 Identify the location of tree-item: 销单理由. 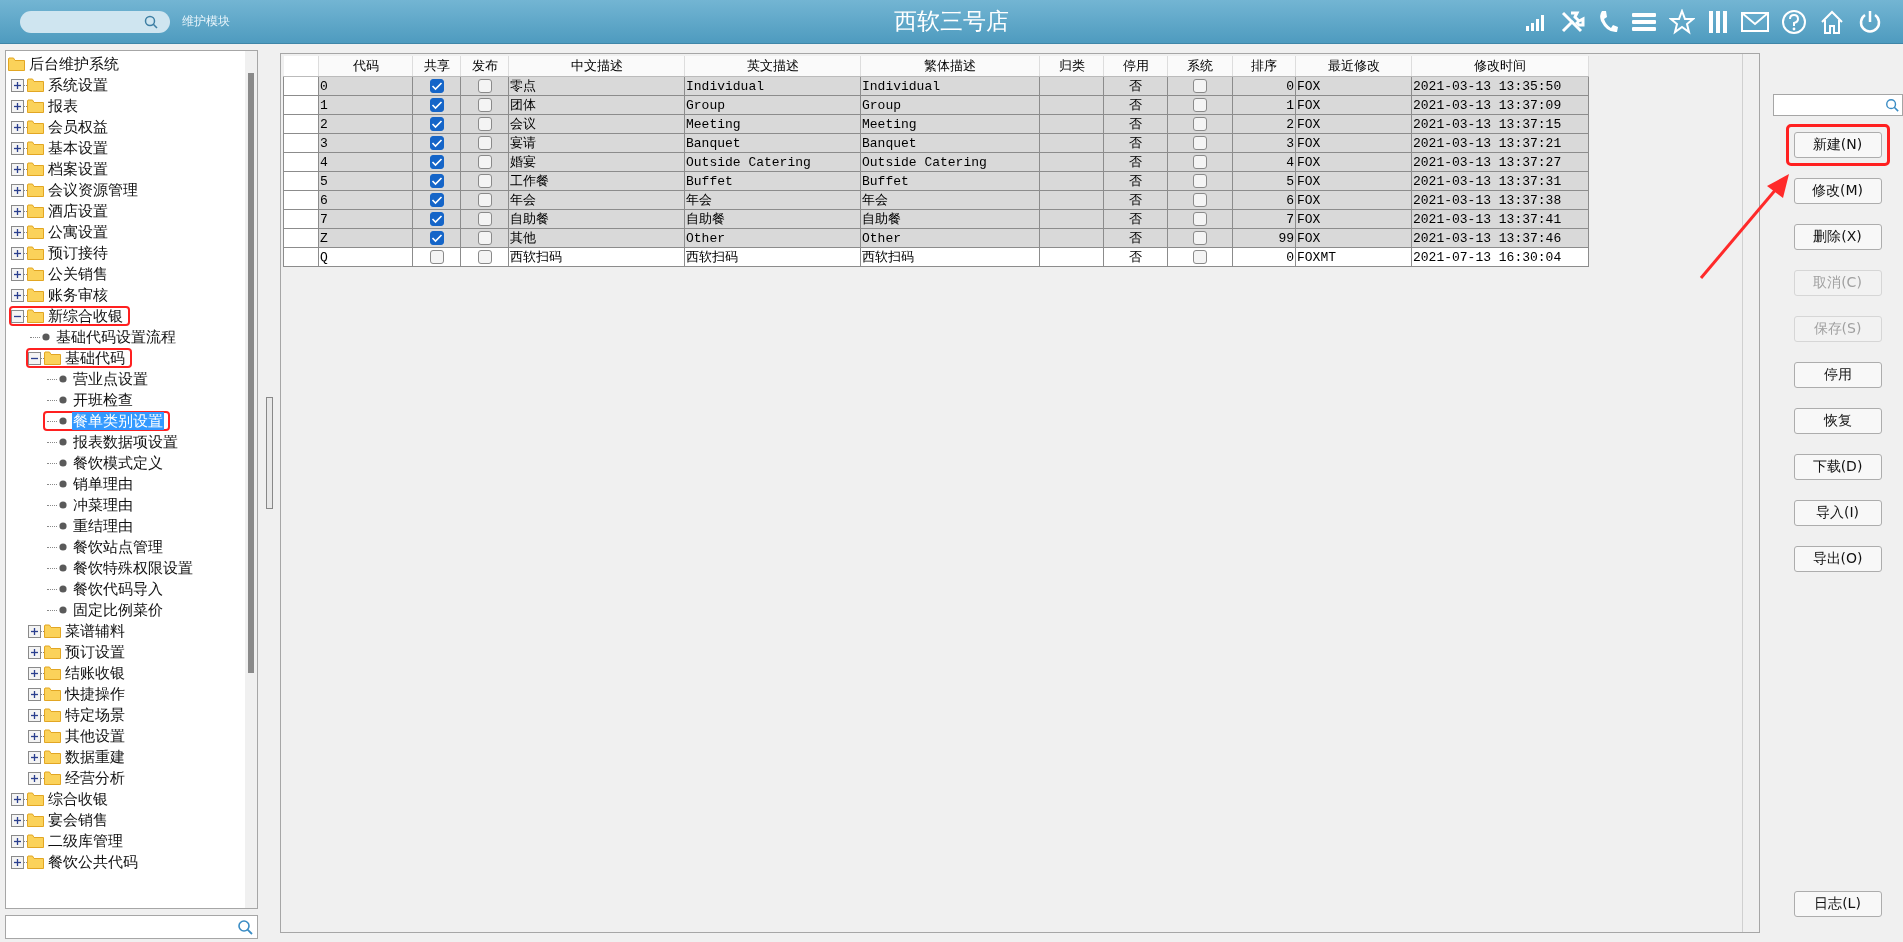
(103, 484).